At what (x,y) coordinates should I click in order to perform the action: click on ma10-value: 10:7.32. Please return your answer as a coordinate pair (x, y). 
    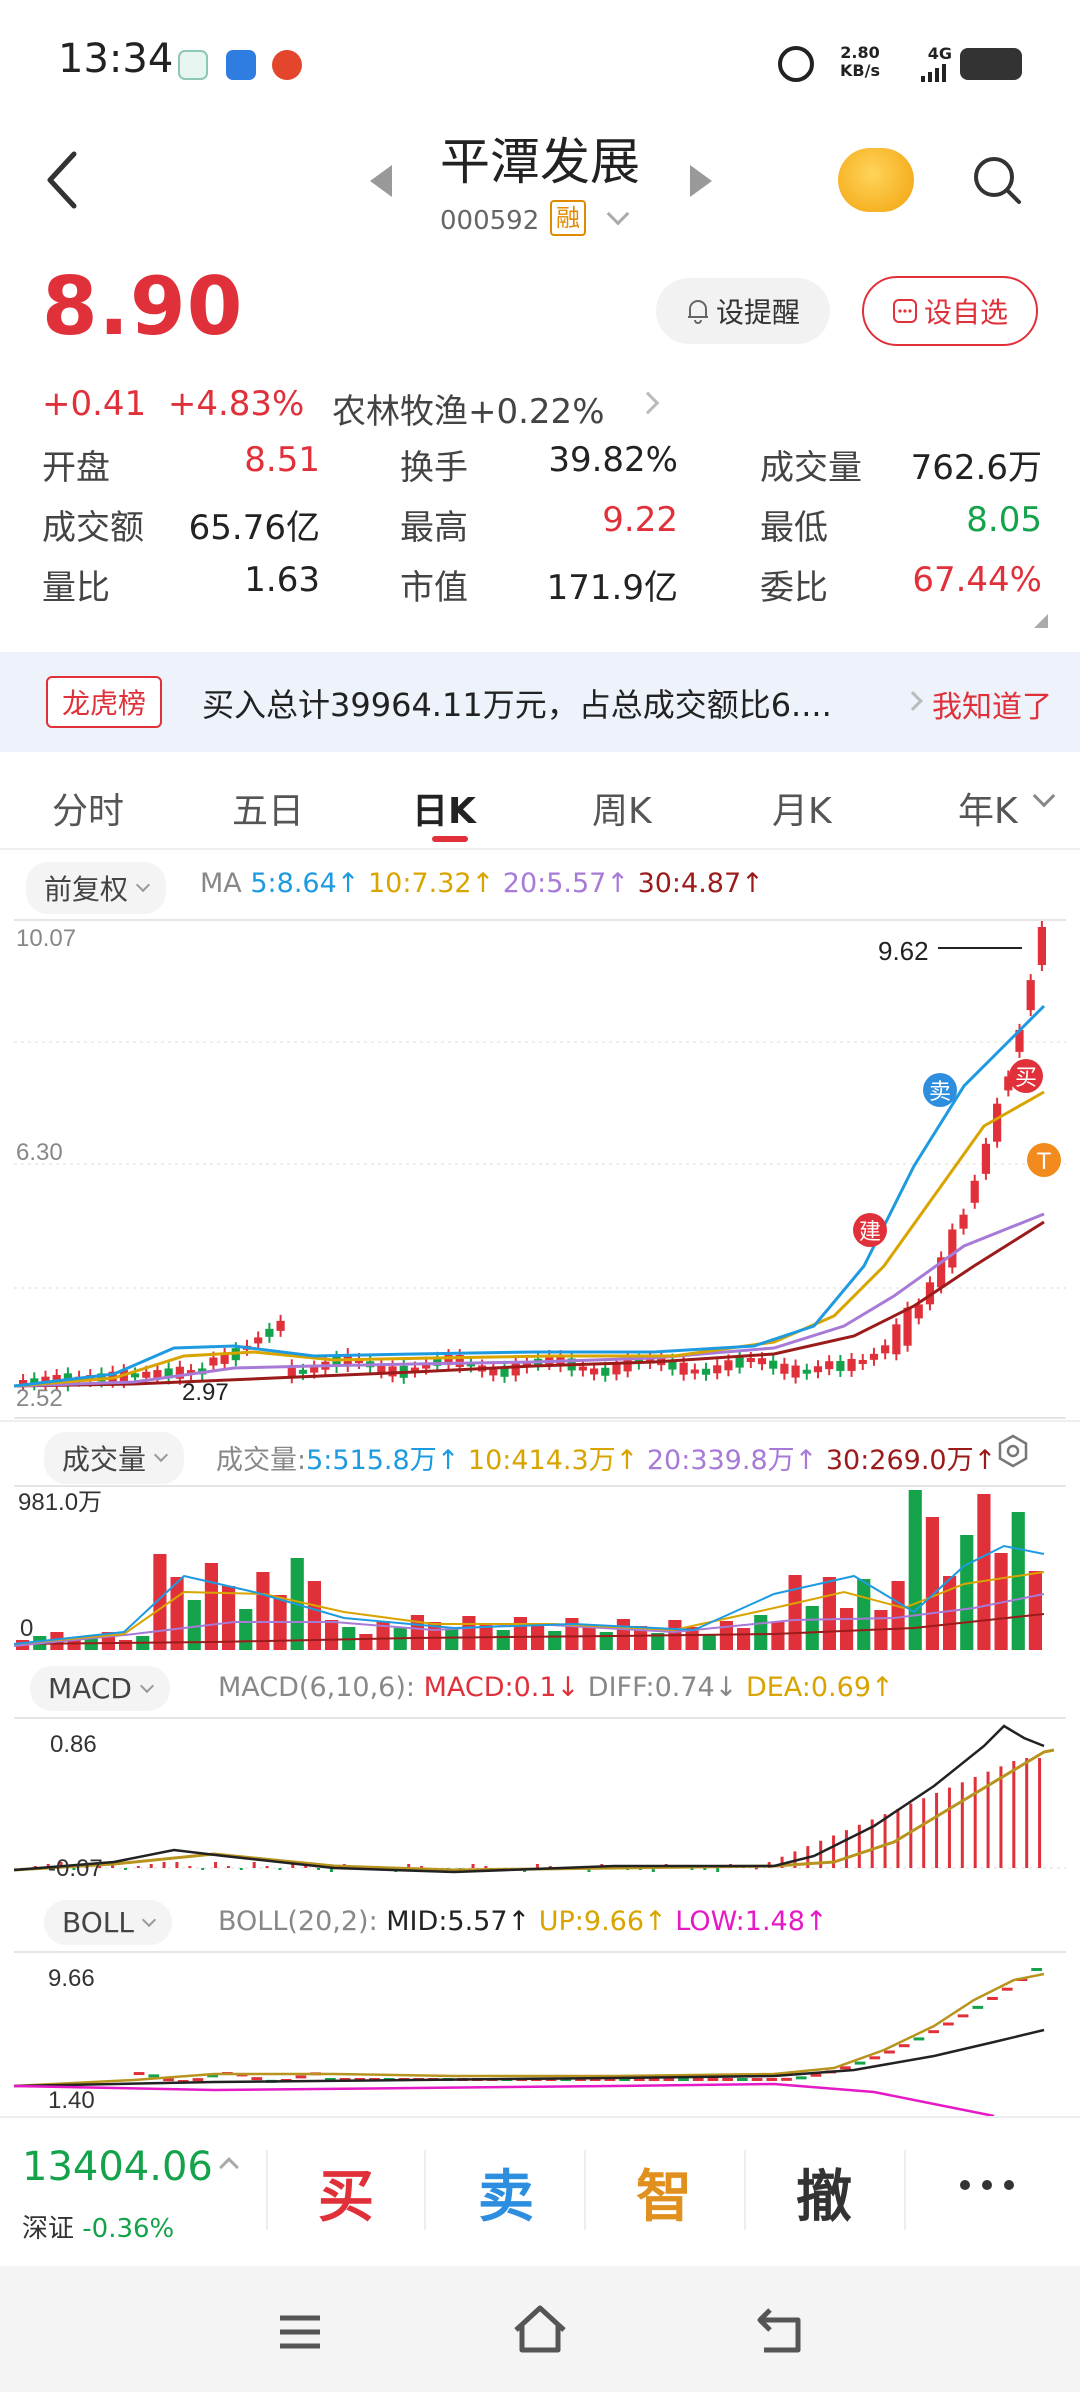
    Looking at the image, I should click on (419, 883).